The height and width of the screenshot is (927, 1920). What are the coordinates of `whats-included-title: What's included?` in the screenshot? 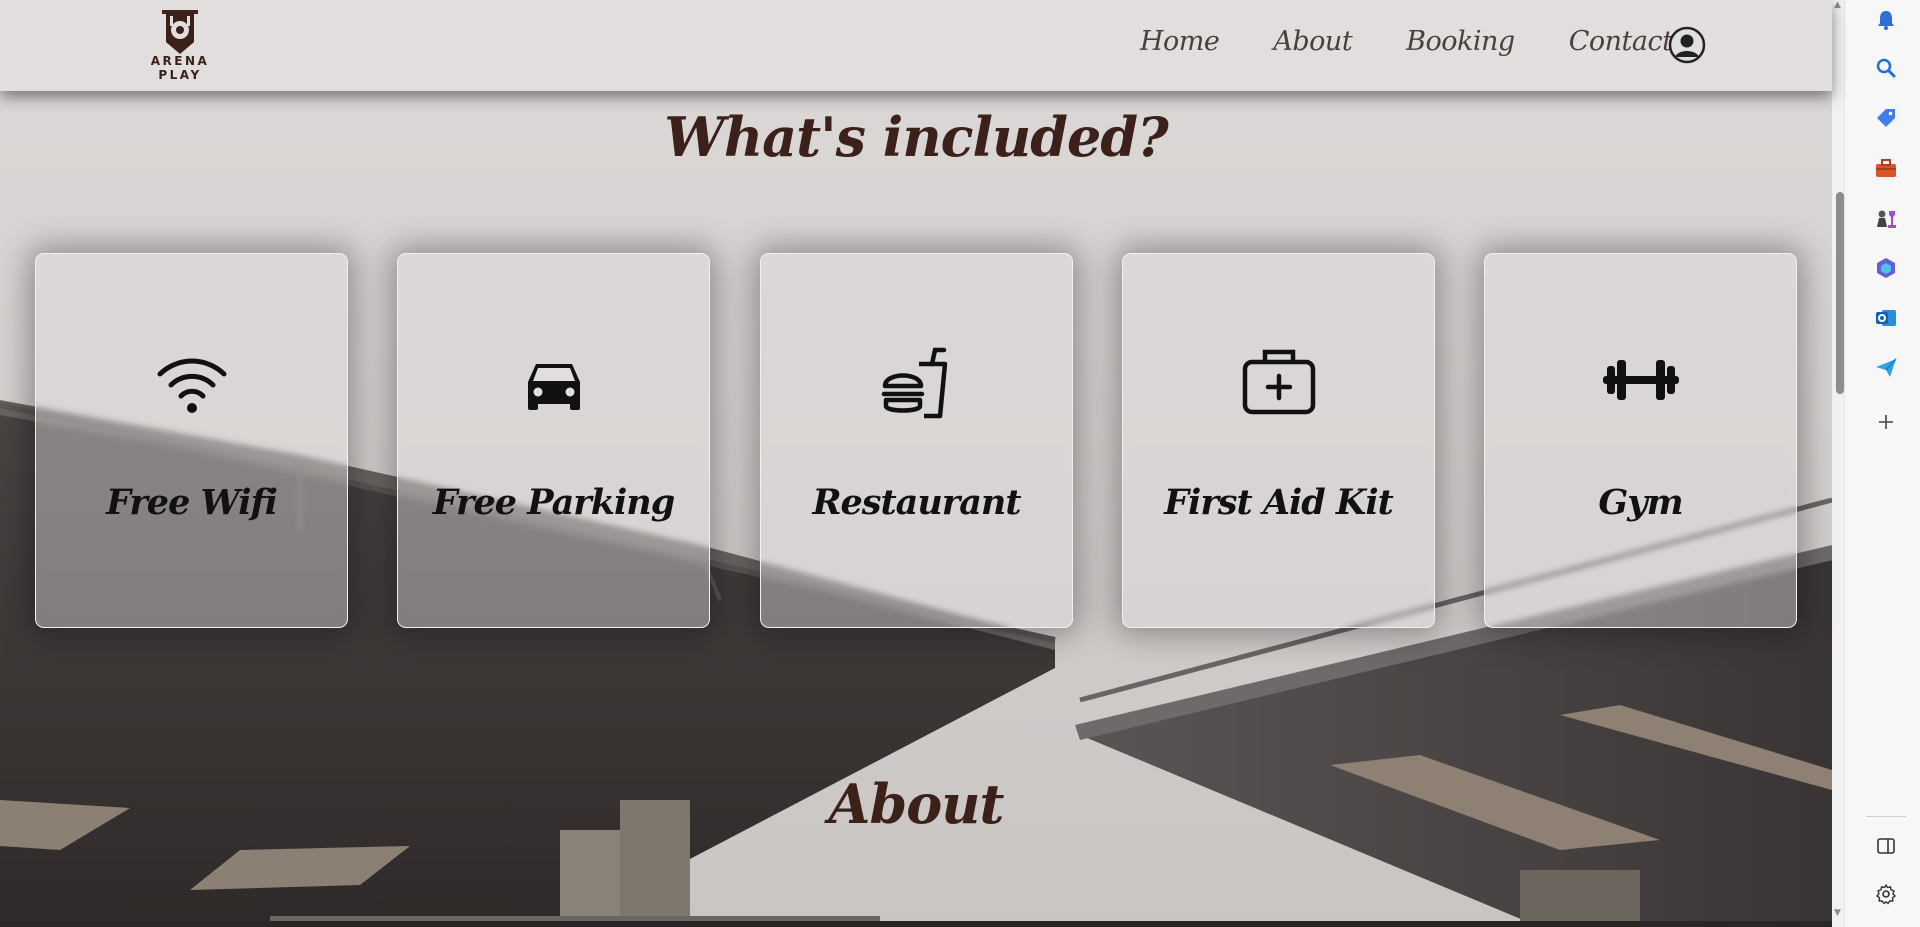 It's located at (916, 137).